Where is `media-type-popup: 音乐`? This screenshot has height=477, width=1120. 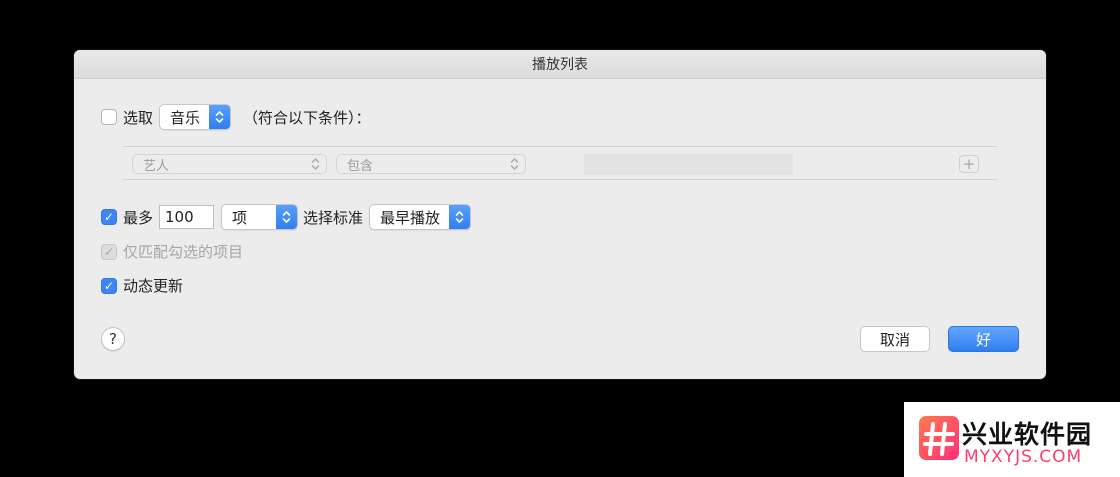
media-type-popup: 音乐 is located at coordinates (195, 117).